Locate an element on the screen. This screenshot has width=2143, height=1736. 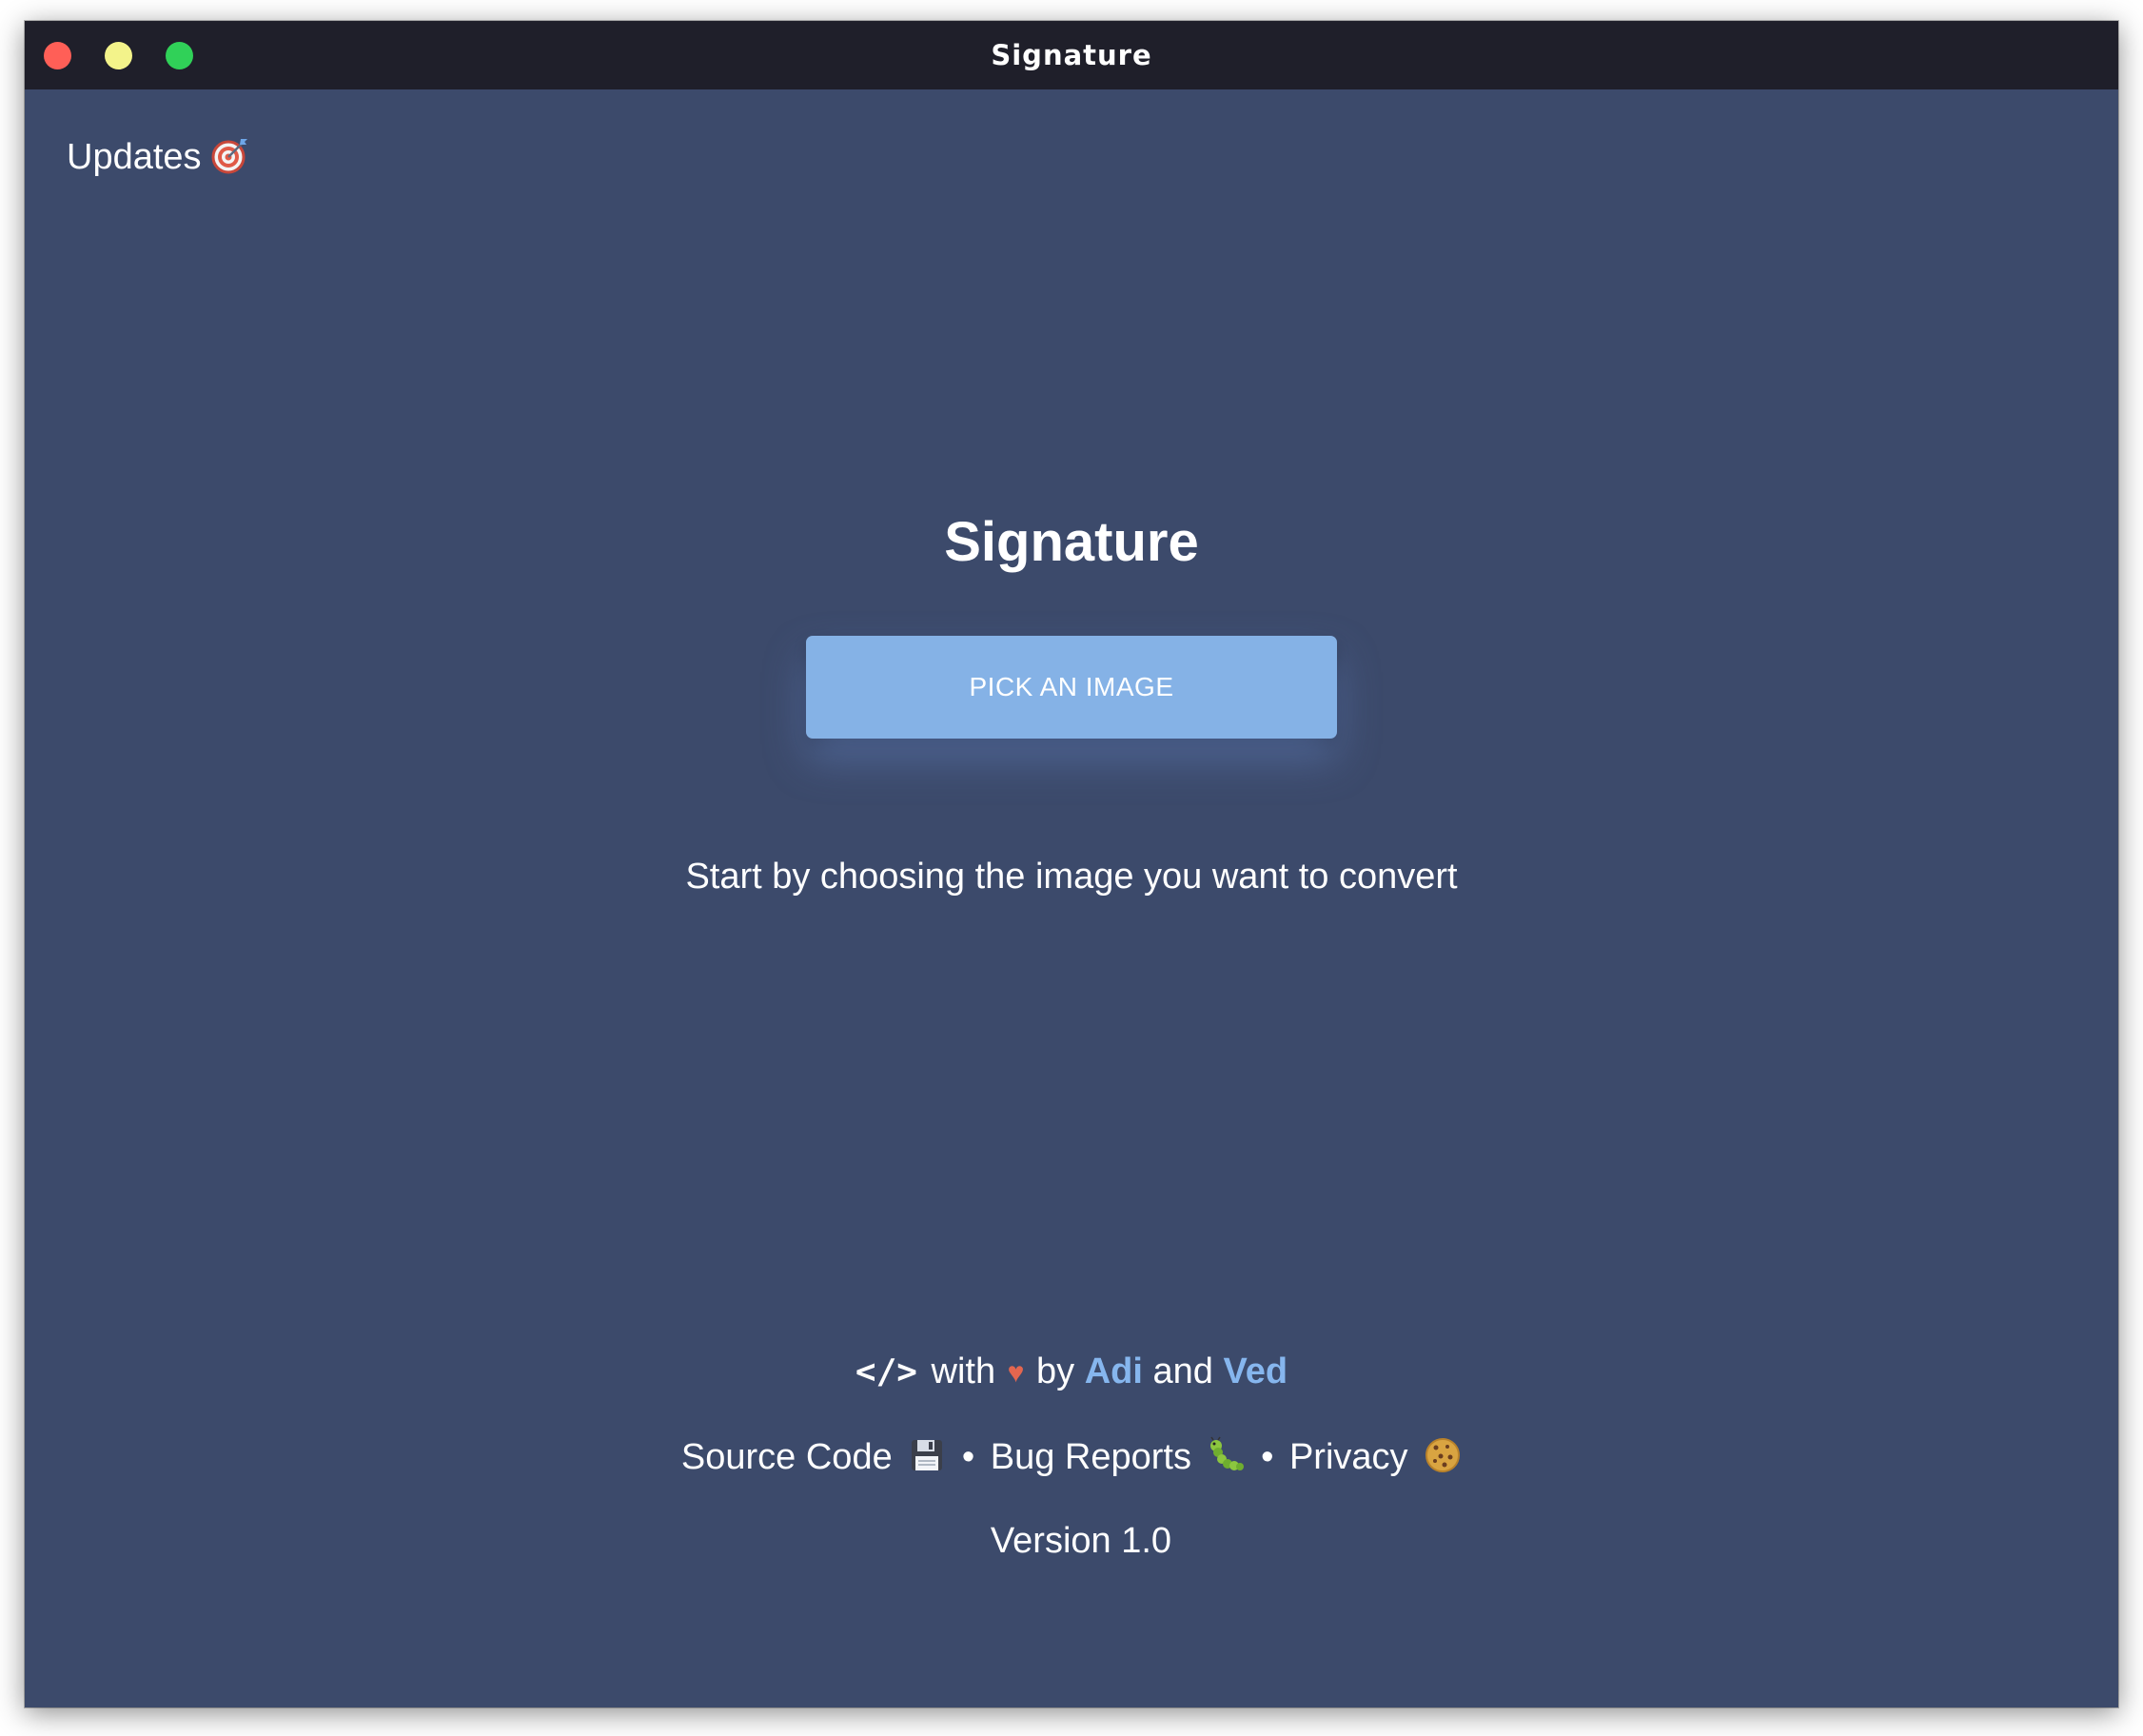
by-text: by is located at coordinates (1055, 1371).